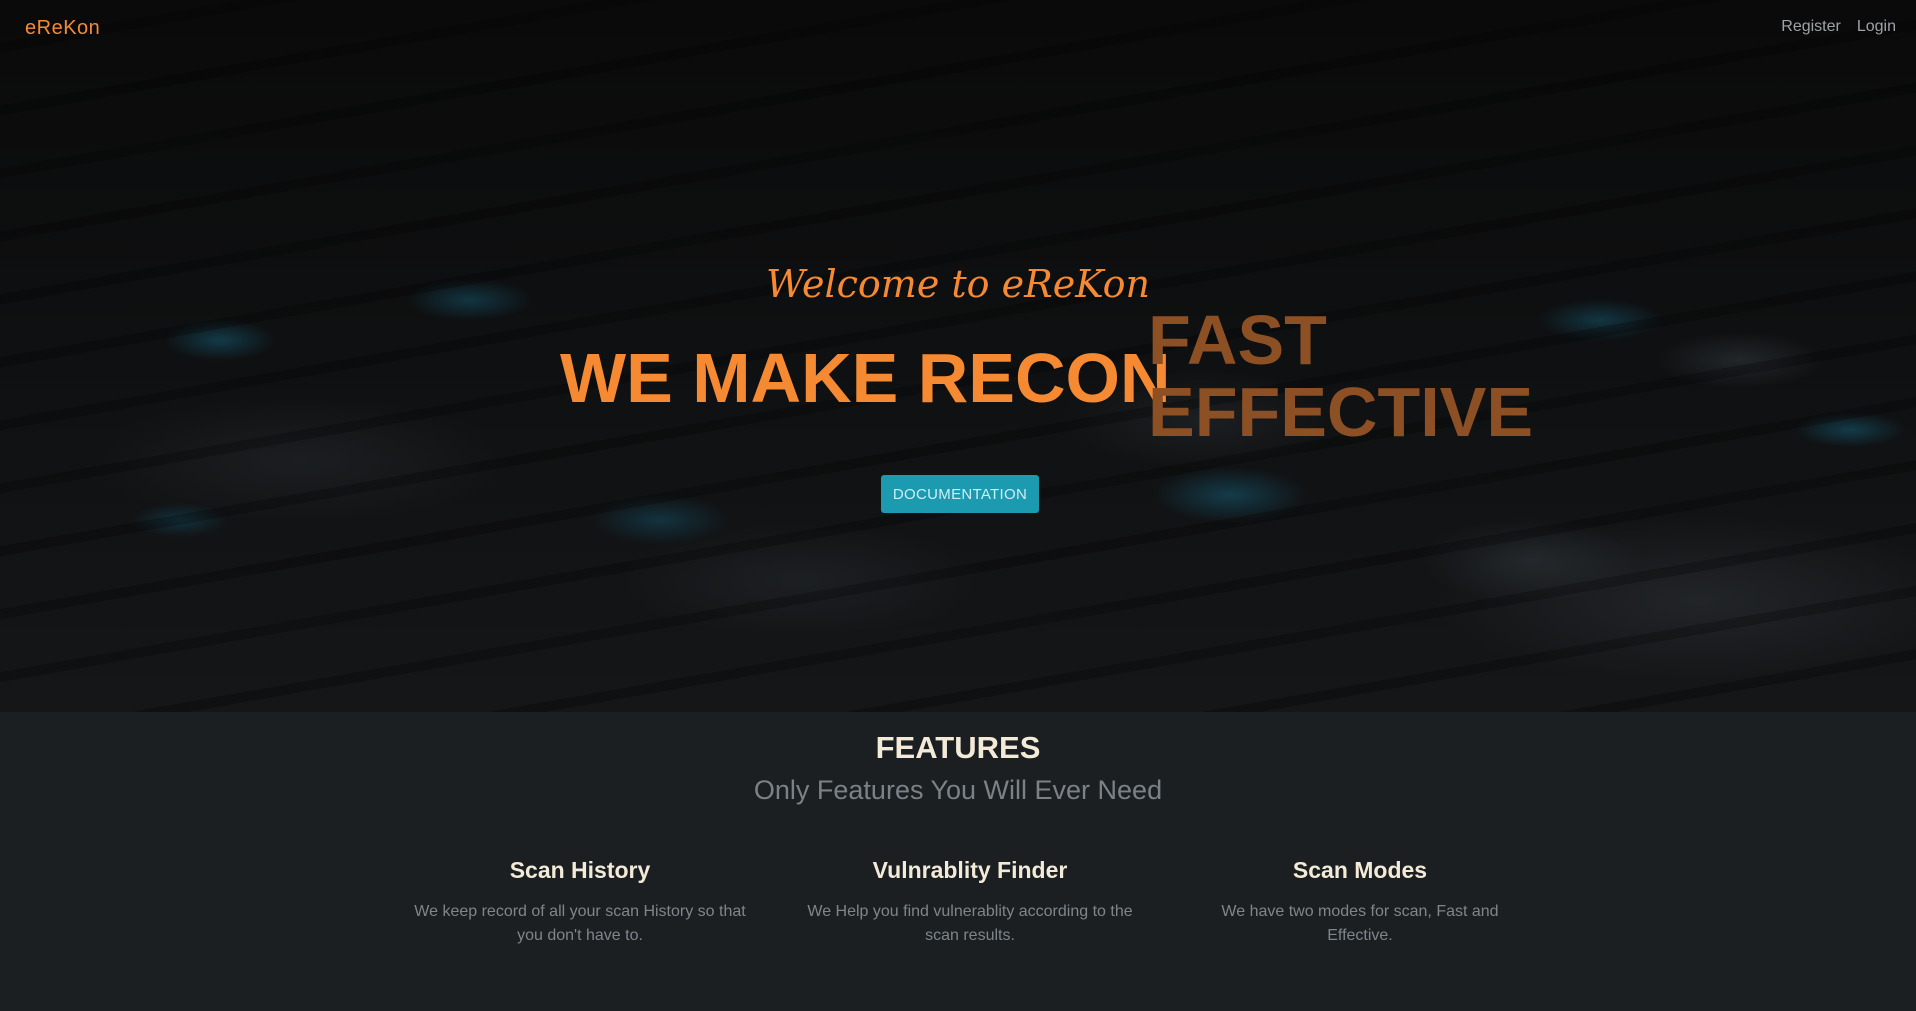  What do you see at coordinates (958, 29) in the screenshot?
I see `navbar: eReKon Register Login` at bounding box center [958, 29].